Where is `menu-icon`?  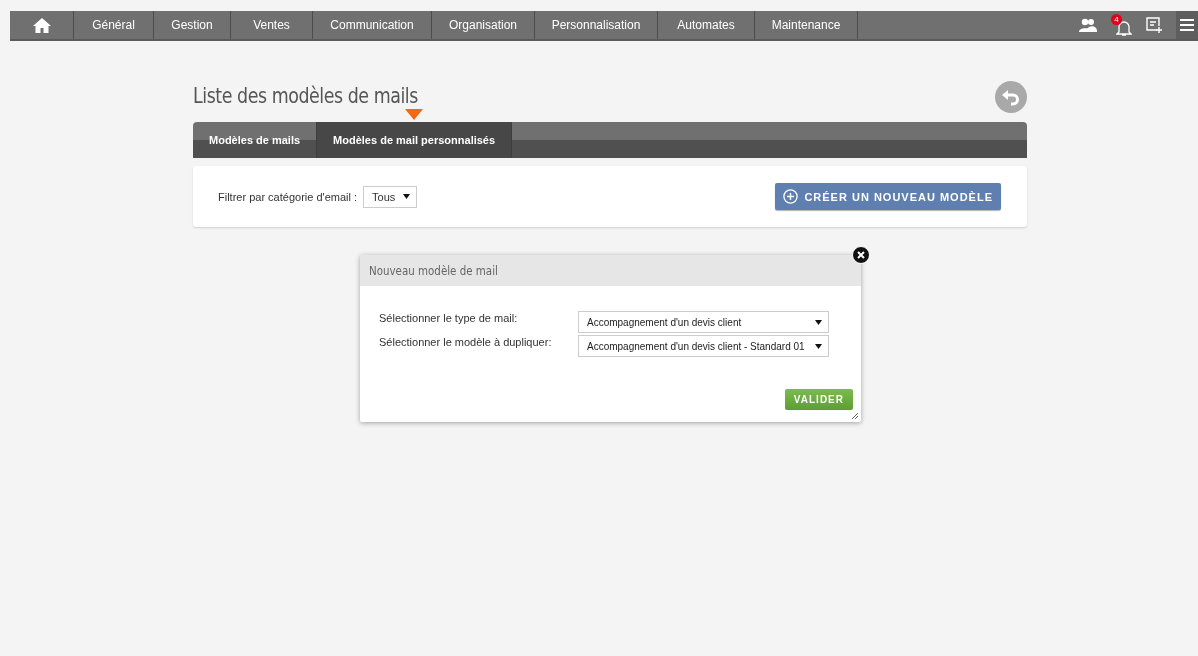 menu-icon is located at coordinates (1187, 25).